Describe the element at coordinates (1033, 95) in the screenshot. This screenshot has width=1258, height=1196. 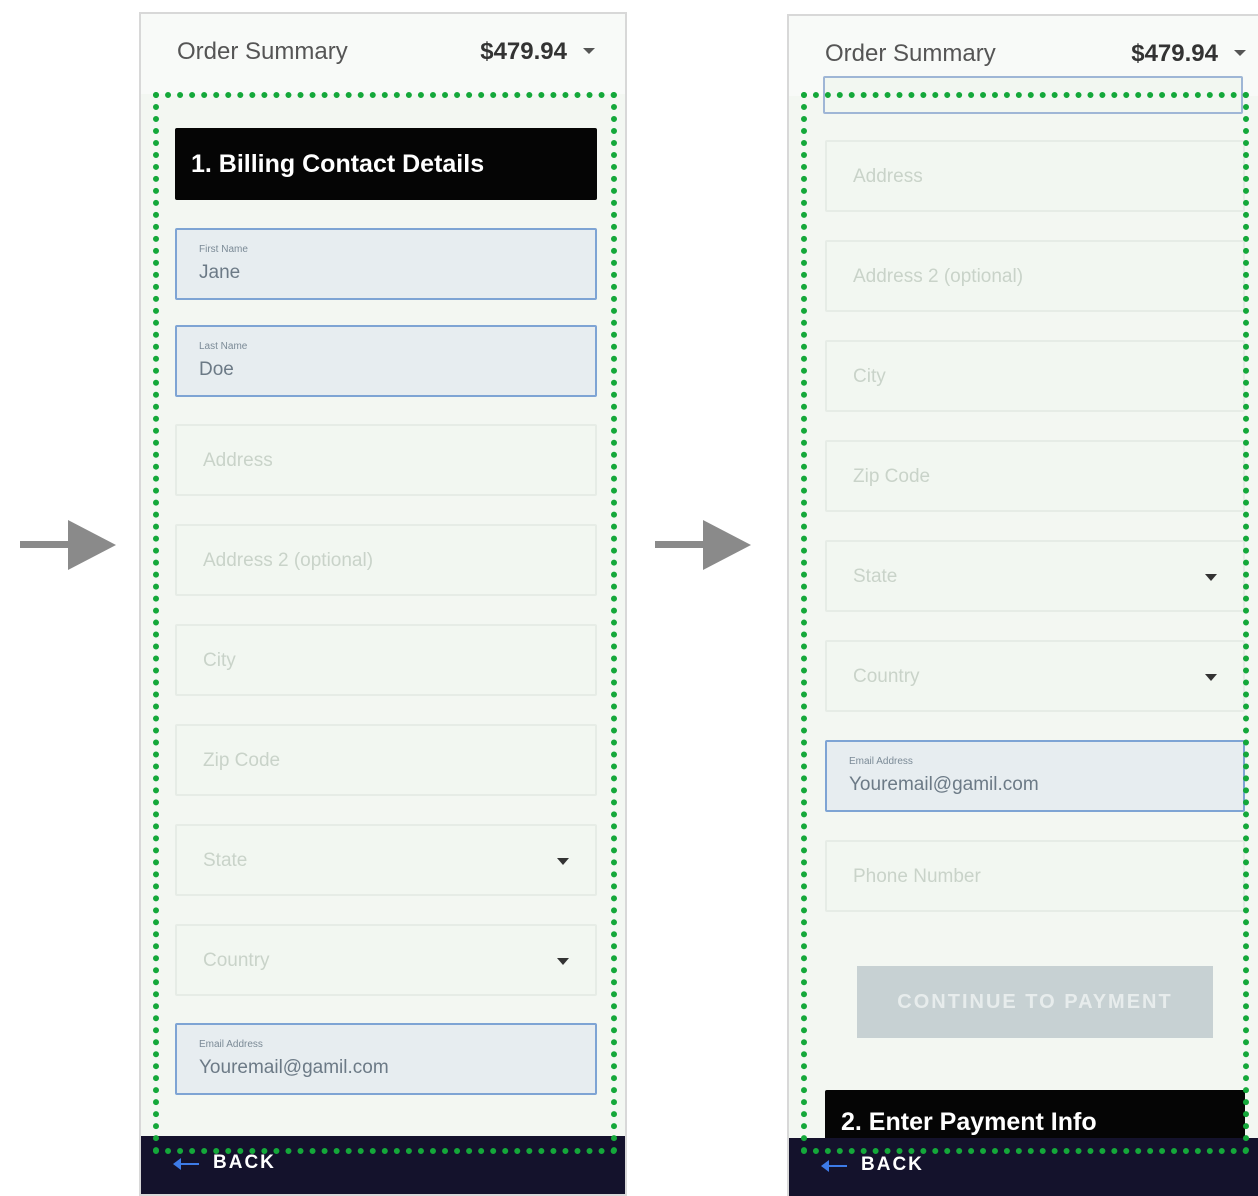
I see `scrolled-field-edge` at that location.